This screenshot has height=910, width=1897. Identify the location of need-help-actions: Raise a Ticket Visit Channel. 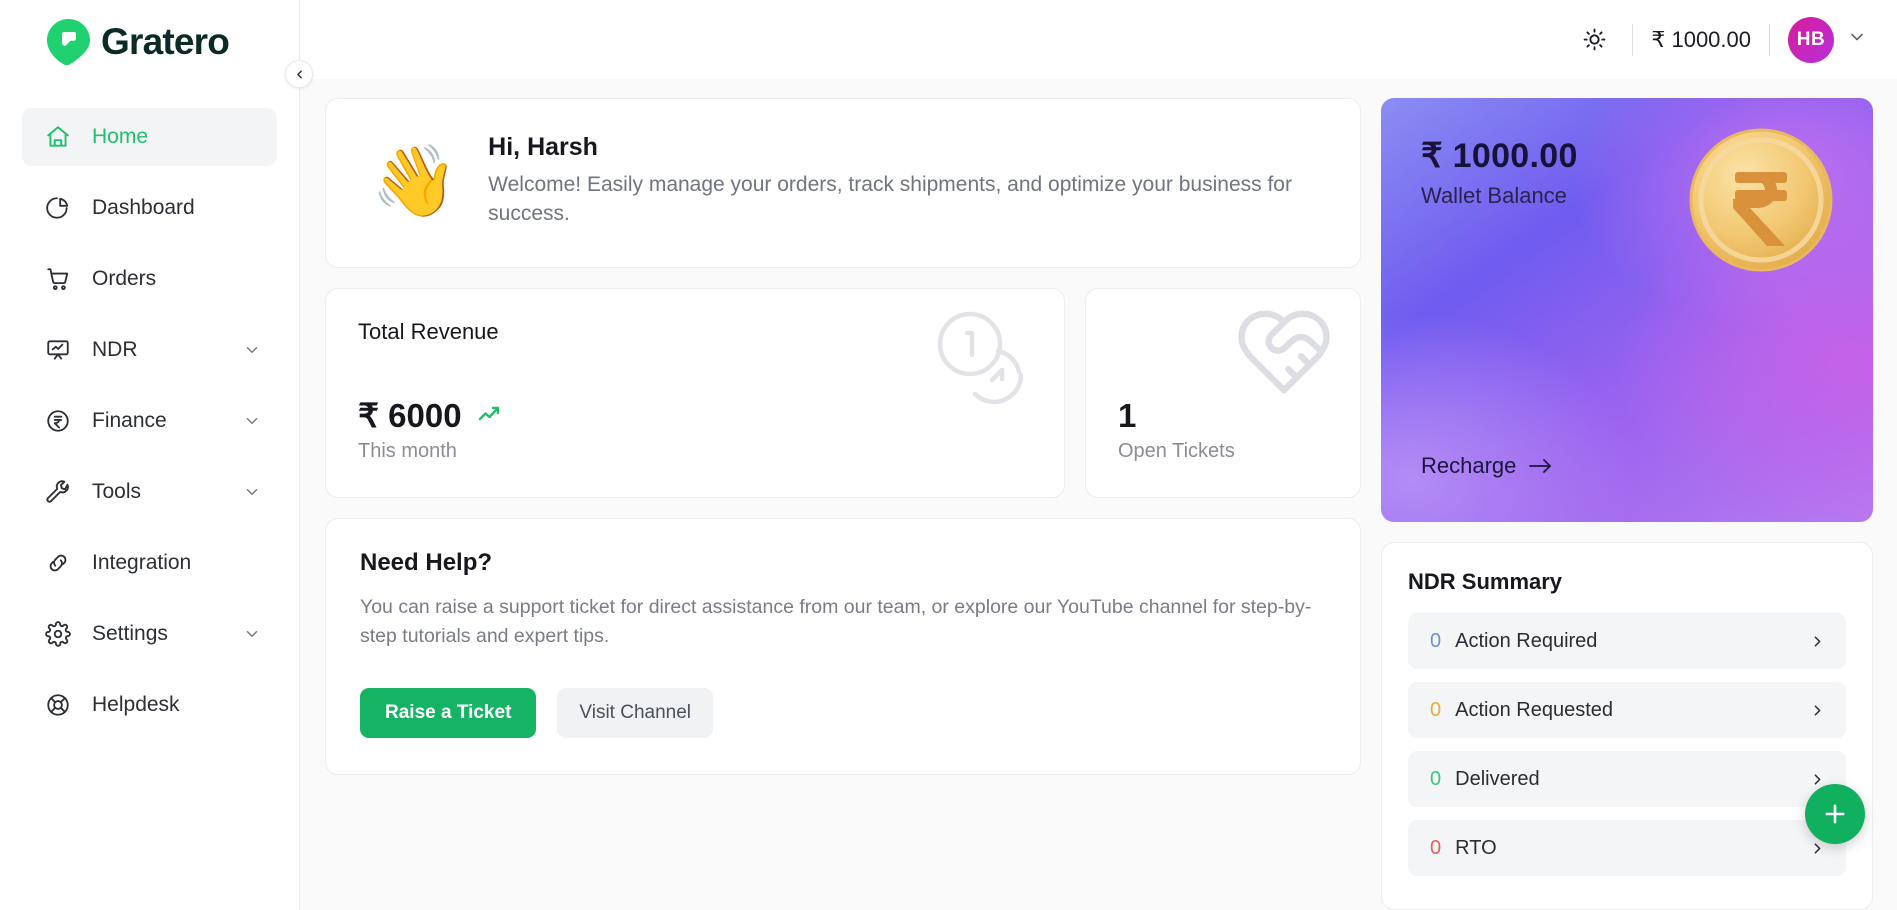
(843, 713).